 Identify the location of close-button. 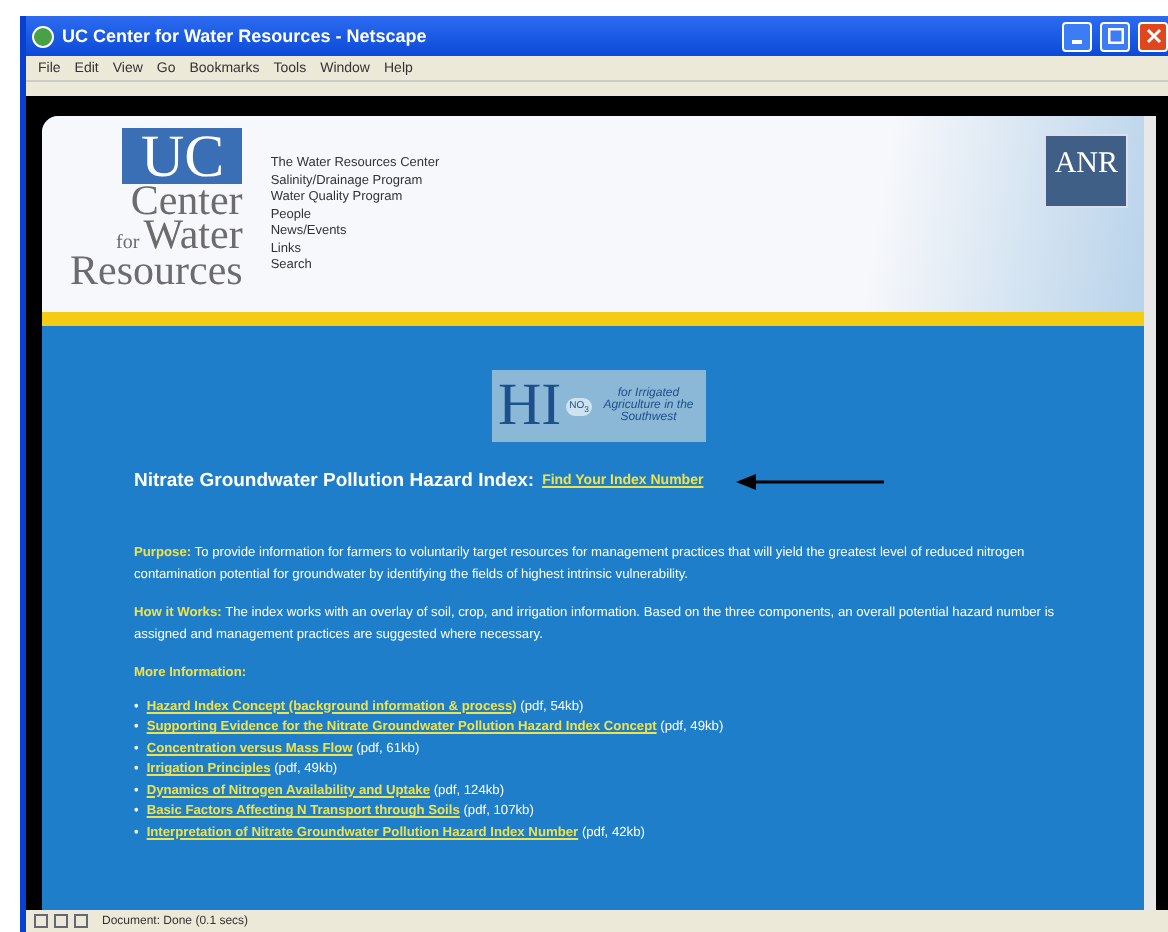
(1153, 36).